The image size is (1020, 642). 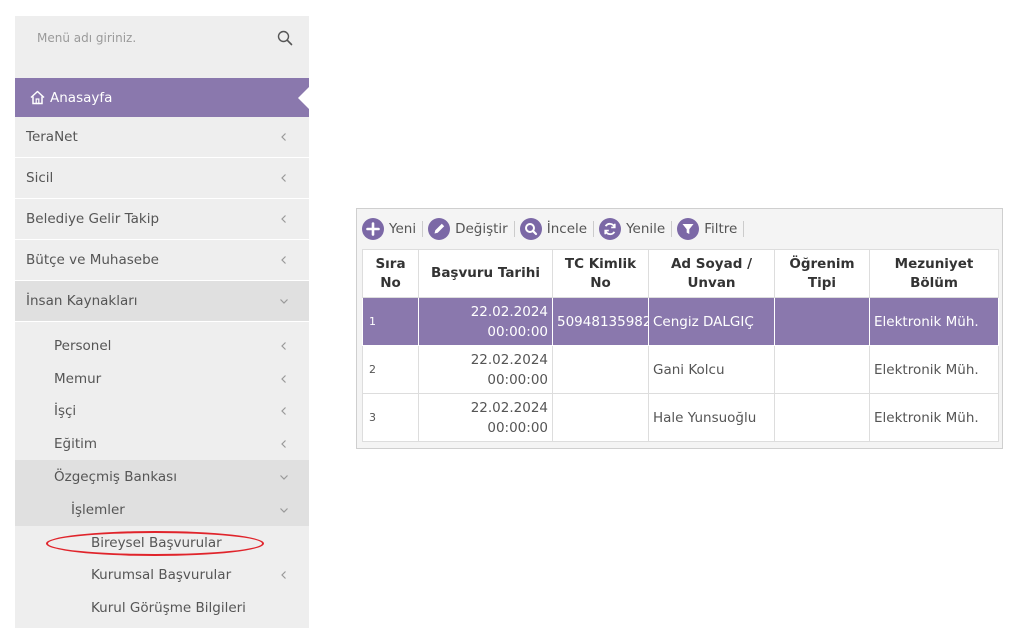 What do you see at coordinates (390, 369) in the screenshot?
I see `cell-no: 2` at bounding box center [390, 369].